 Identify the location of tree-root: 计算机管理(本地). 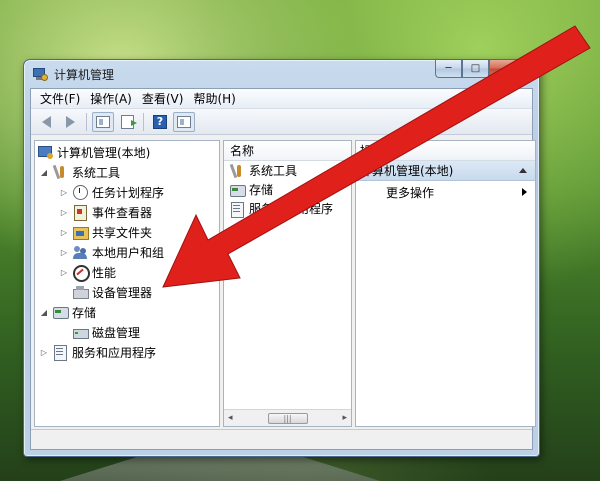
(93, 152).